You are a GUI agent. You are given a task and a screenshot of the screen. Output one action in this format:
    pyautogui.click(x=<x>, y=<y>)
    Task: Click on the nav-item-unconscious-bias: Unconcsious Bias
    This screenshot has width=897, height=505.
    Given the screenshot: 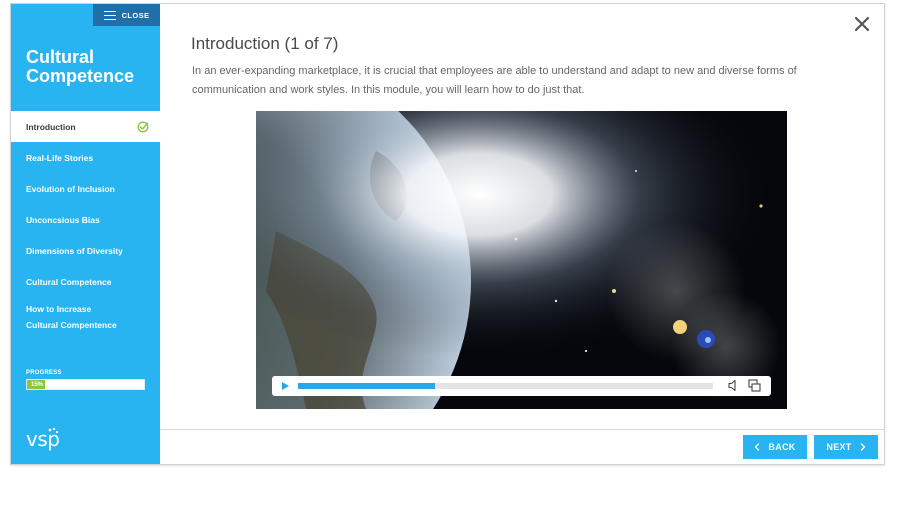 What is the action you would take?
    pyautogui.click(x=85, y=219)
    